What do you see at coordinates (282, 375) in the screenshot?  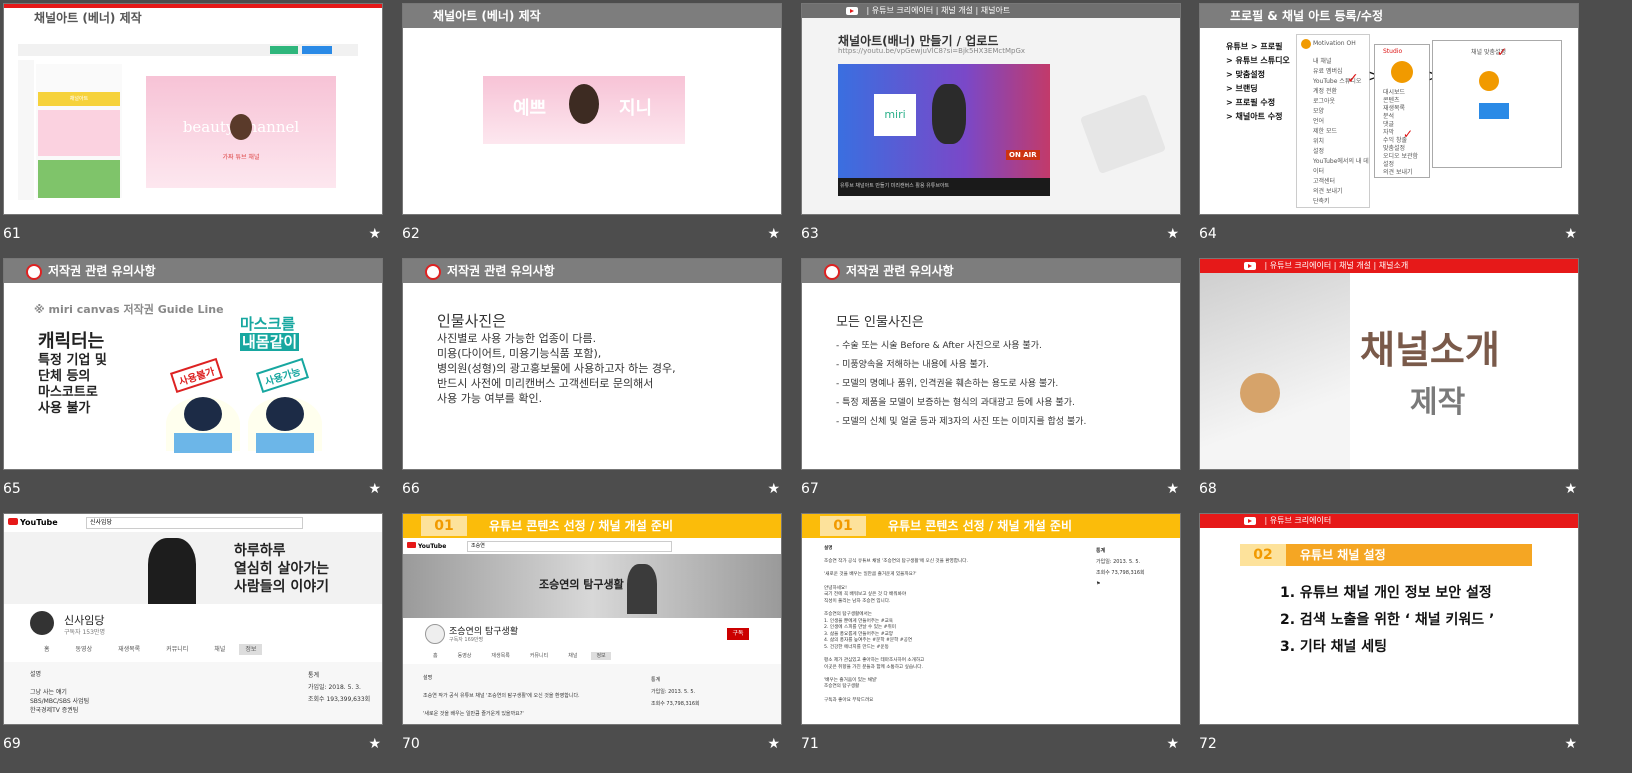 I see `stamp-allowed: 사용가능` at bounding box center [282, 375].